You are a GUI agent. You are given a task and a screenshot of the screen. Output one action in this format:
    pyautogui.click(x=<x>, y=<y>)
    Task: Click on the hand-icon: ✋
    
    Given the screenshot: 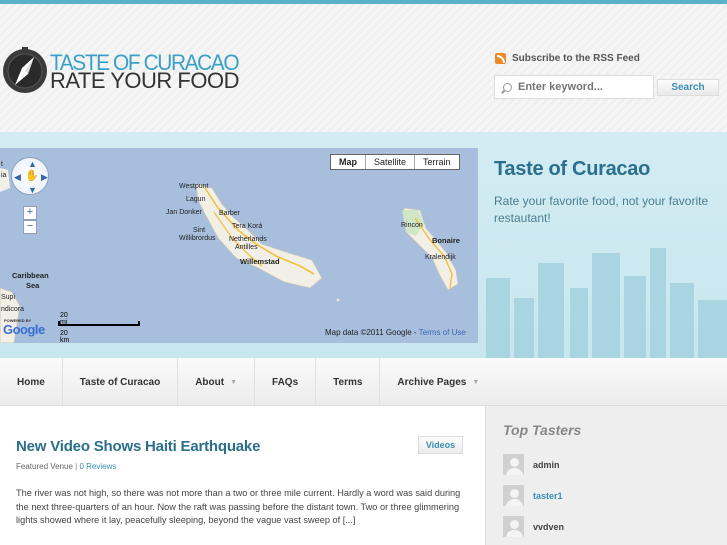 What is the action you would take?
    pyautogui.click(x=32, y=176)
    